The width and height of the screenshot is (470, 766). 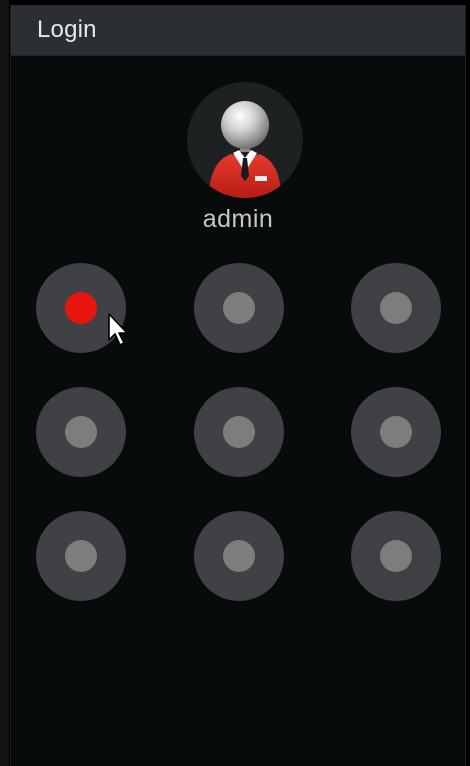 I want to click on pattern-dot-1-selected, so click(x=81, y=308).